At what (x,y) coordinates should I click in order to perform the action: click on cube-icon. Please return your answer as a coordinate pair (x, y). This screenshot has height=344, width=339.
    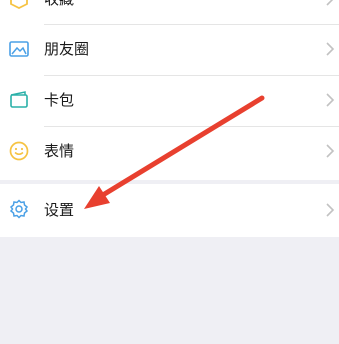
    Looking at the image, I should click on (19, 5).